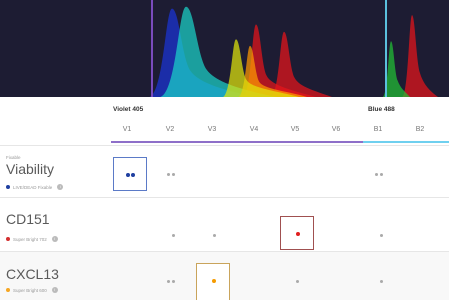 The height and width of the screenshot is (300, 449). Describe the element at coordinates (254, 129) in the screenshot. I see `column-header-v4: V4` at that location.